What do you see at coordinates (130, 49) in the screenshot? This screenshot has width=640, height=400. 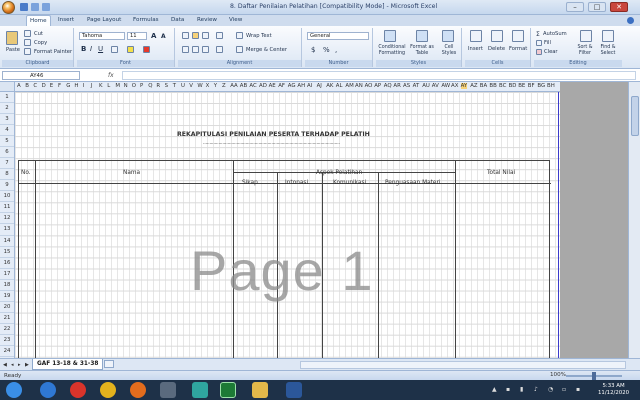 I see `fill-color-icon` at bounding box center [130, 49].